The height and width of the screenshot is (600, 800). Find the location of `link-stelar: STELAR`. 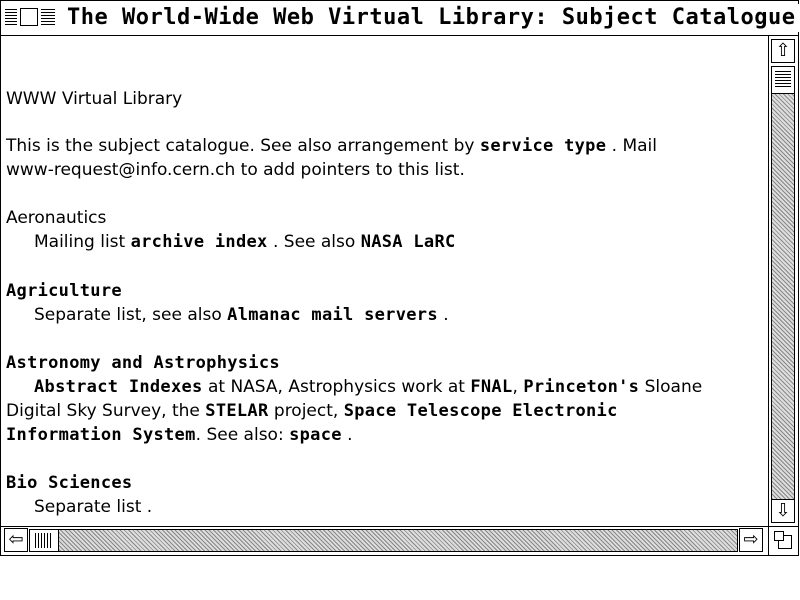

link-stelar: STELAR is located at coordinates (236, 411).